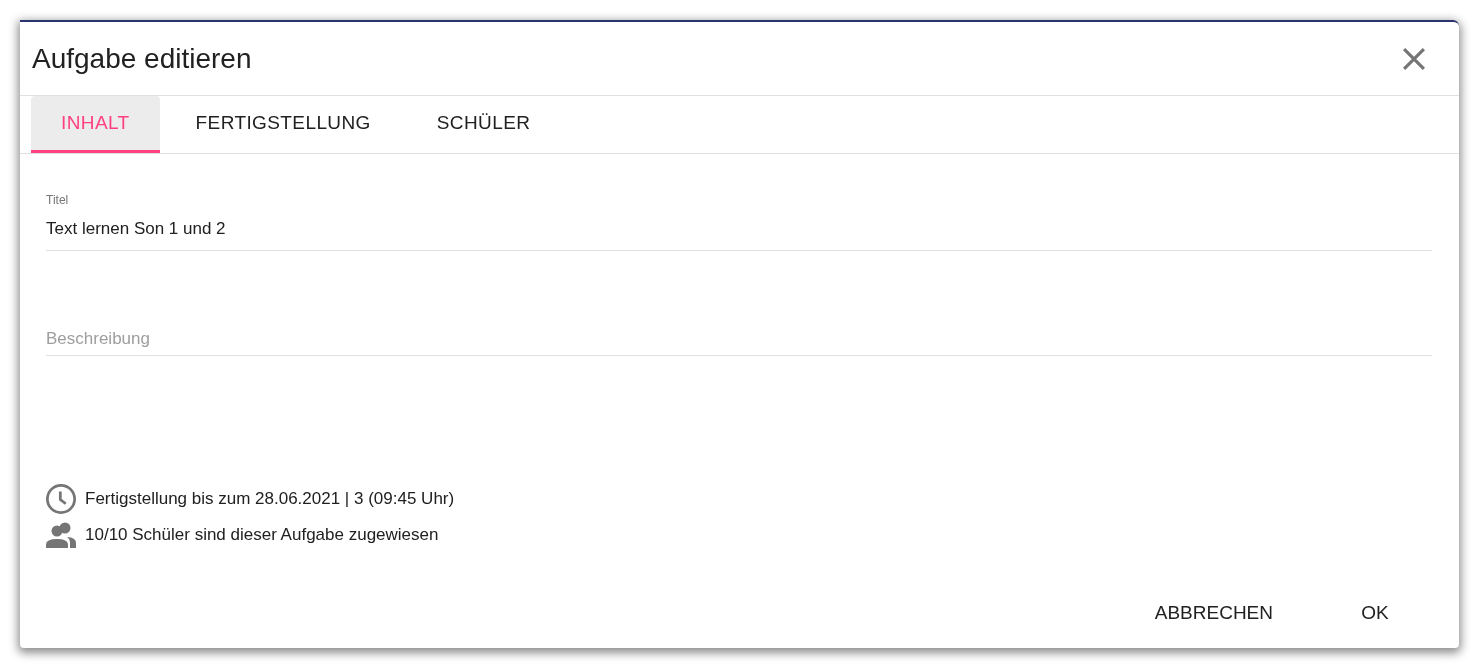 The image size is (1482, 669). I want to click on deadline-text: Fertigstellung bis zum 28.06.2021 | 3 (09:45 Uhr), so click(270, 499).